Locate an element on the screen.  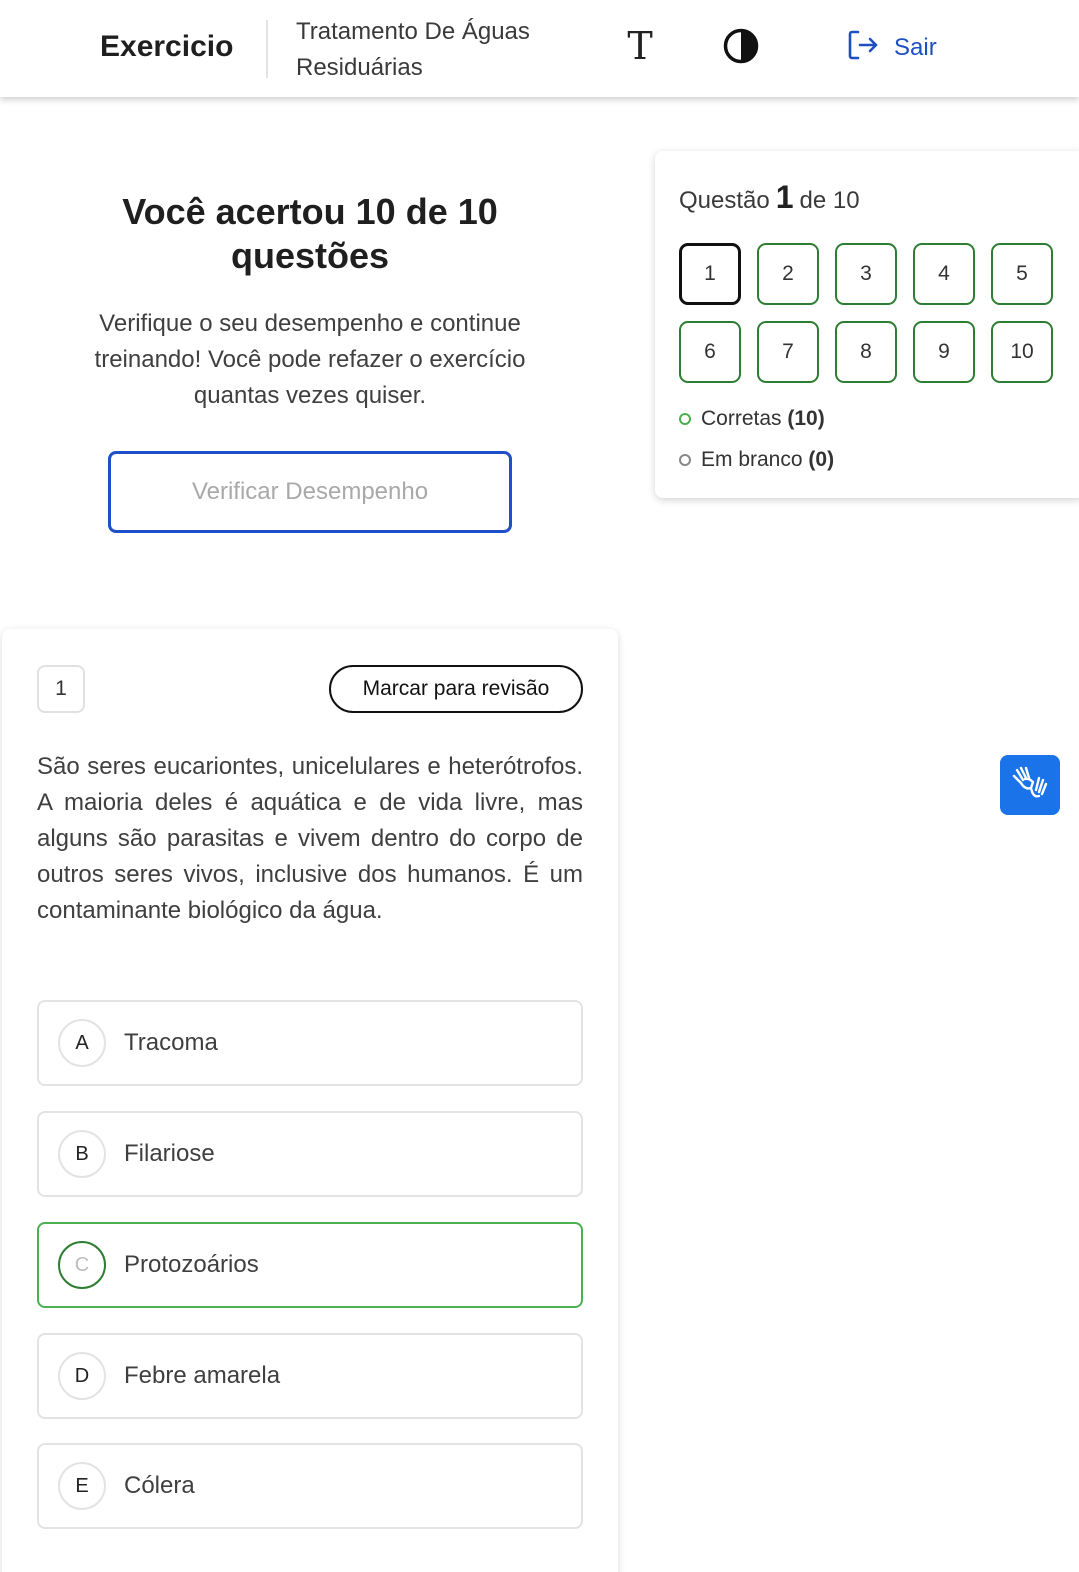
question-nav-8: 8 is located at coordinates (866, 352).